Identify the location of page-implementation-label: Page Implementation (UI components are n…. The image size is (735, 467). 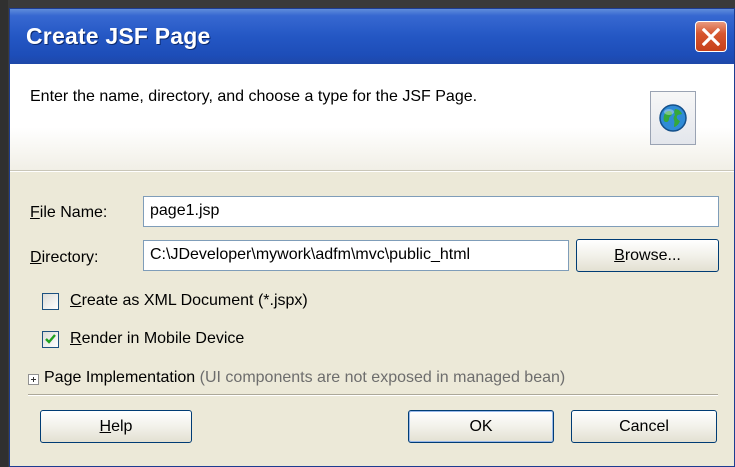
(304, 378).